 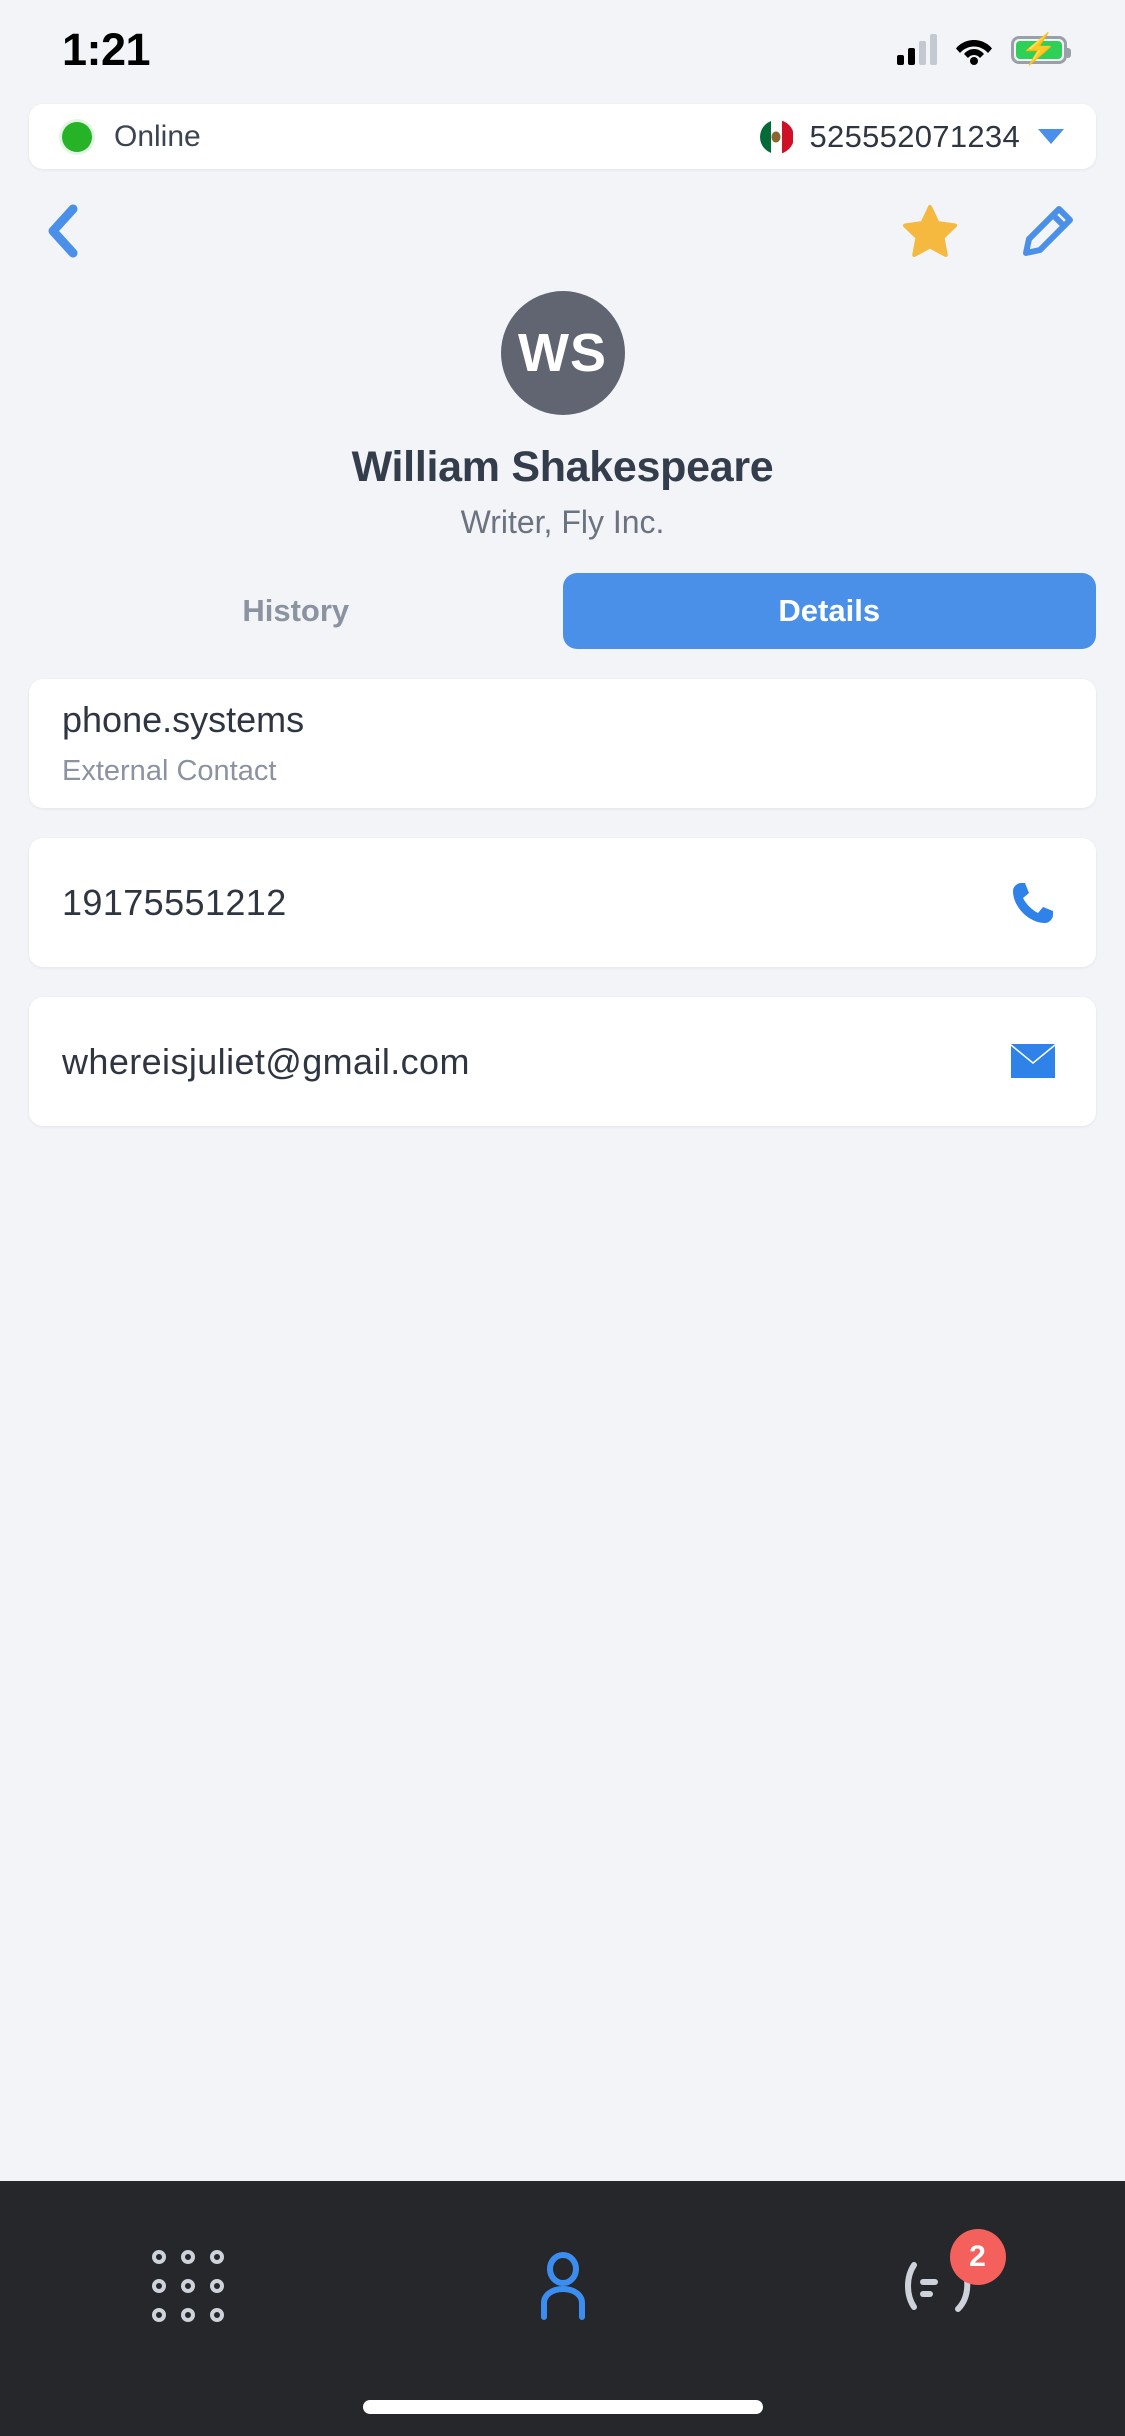 I want to click on call-button, so click(x=1033, y=903).